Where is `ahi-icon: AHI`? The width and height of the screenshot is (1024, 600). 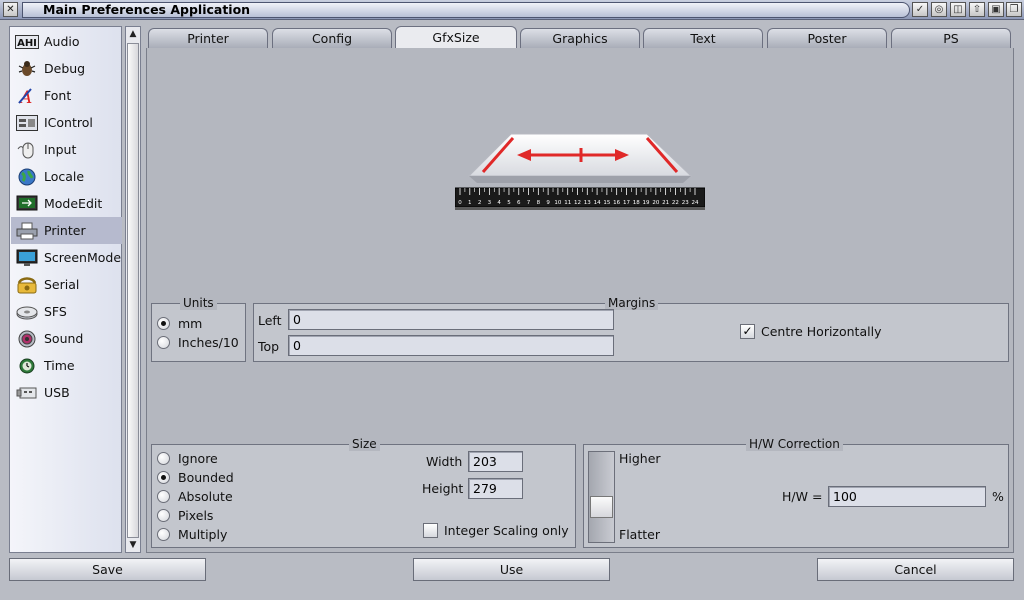
ahi-icon: AHI is located at coordinates (27, 42).